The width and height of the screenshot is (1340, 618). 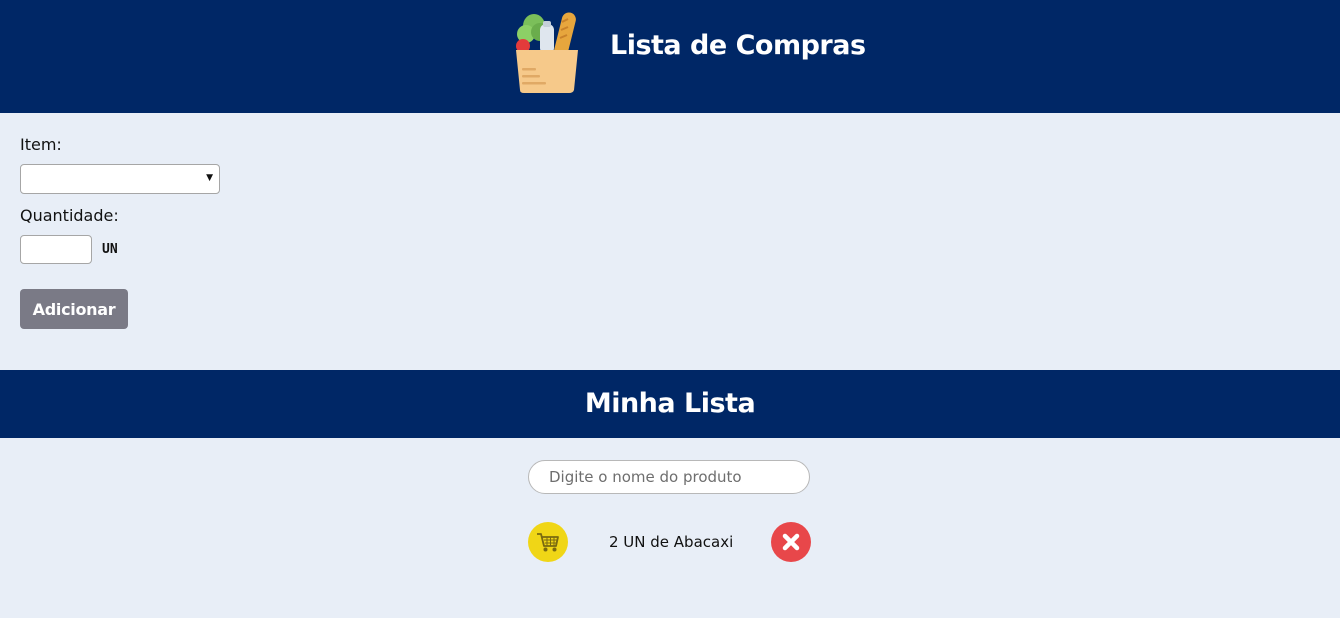 What do you see at coordinates (41, 144) in the screenshot?
I see `item-label: Item:` at bounding box center [41, 144].